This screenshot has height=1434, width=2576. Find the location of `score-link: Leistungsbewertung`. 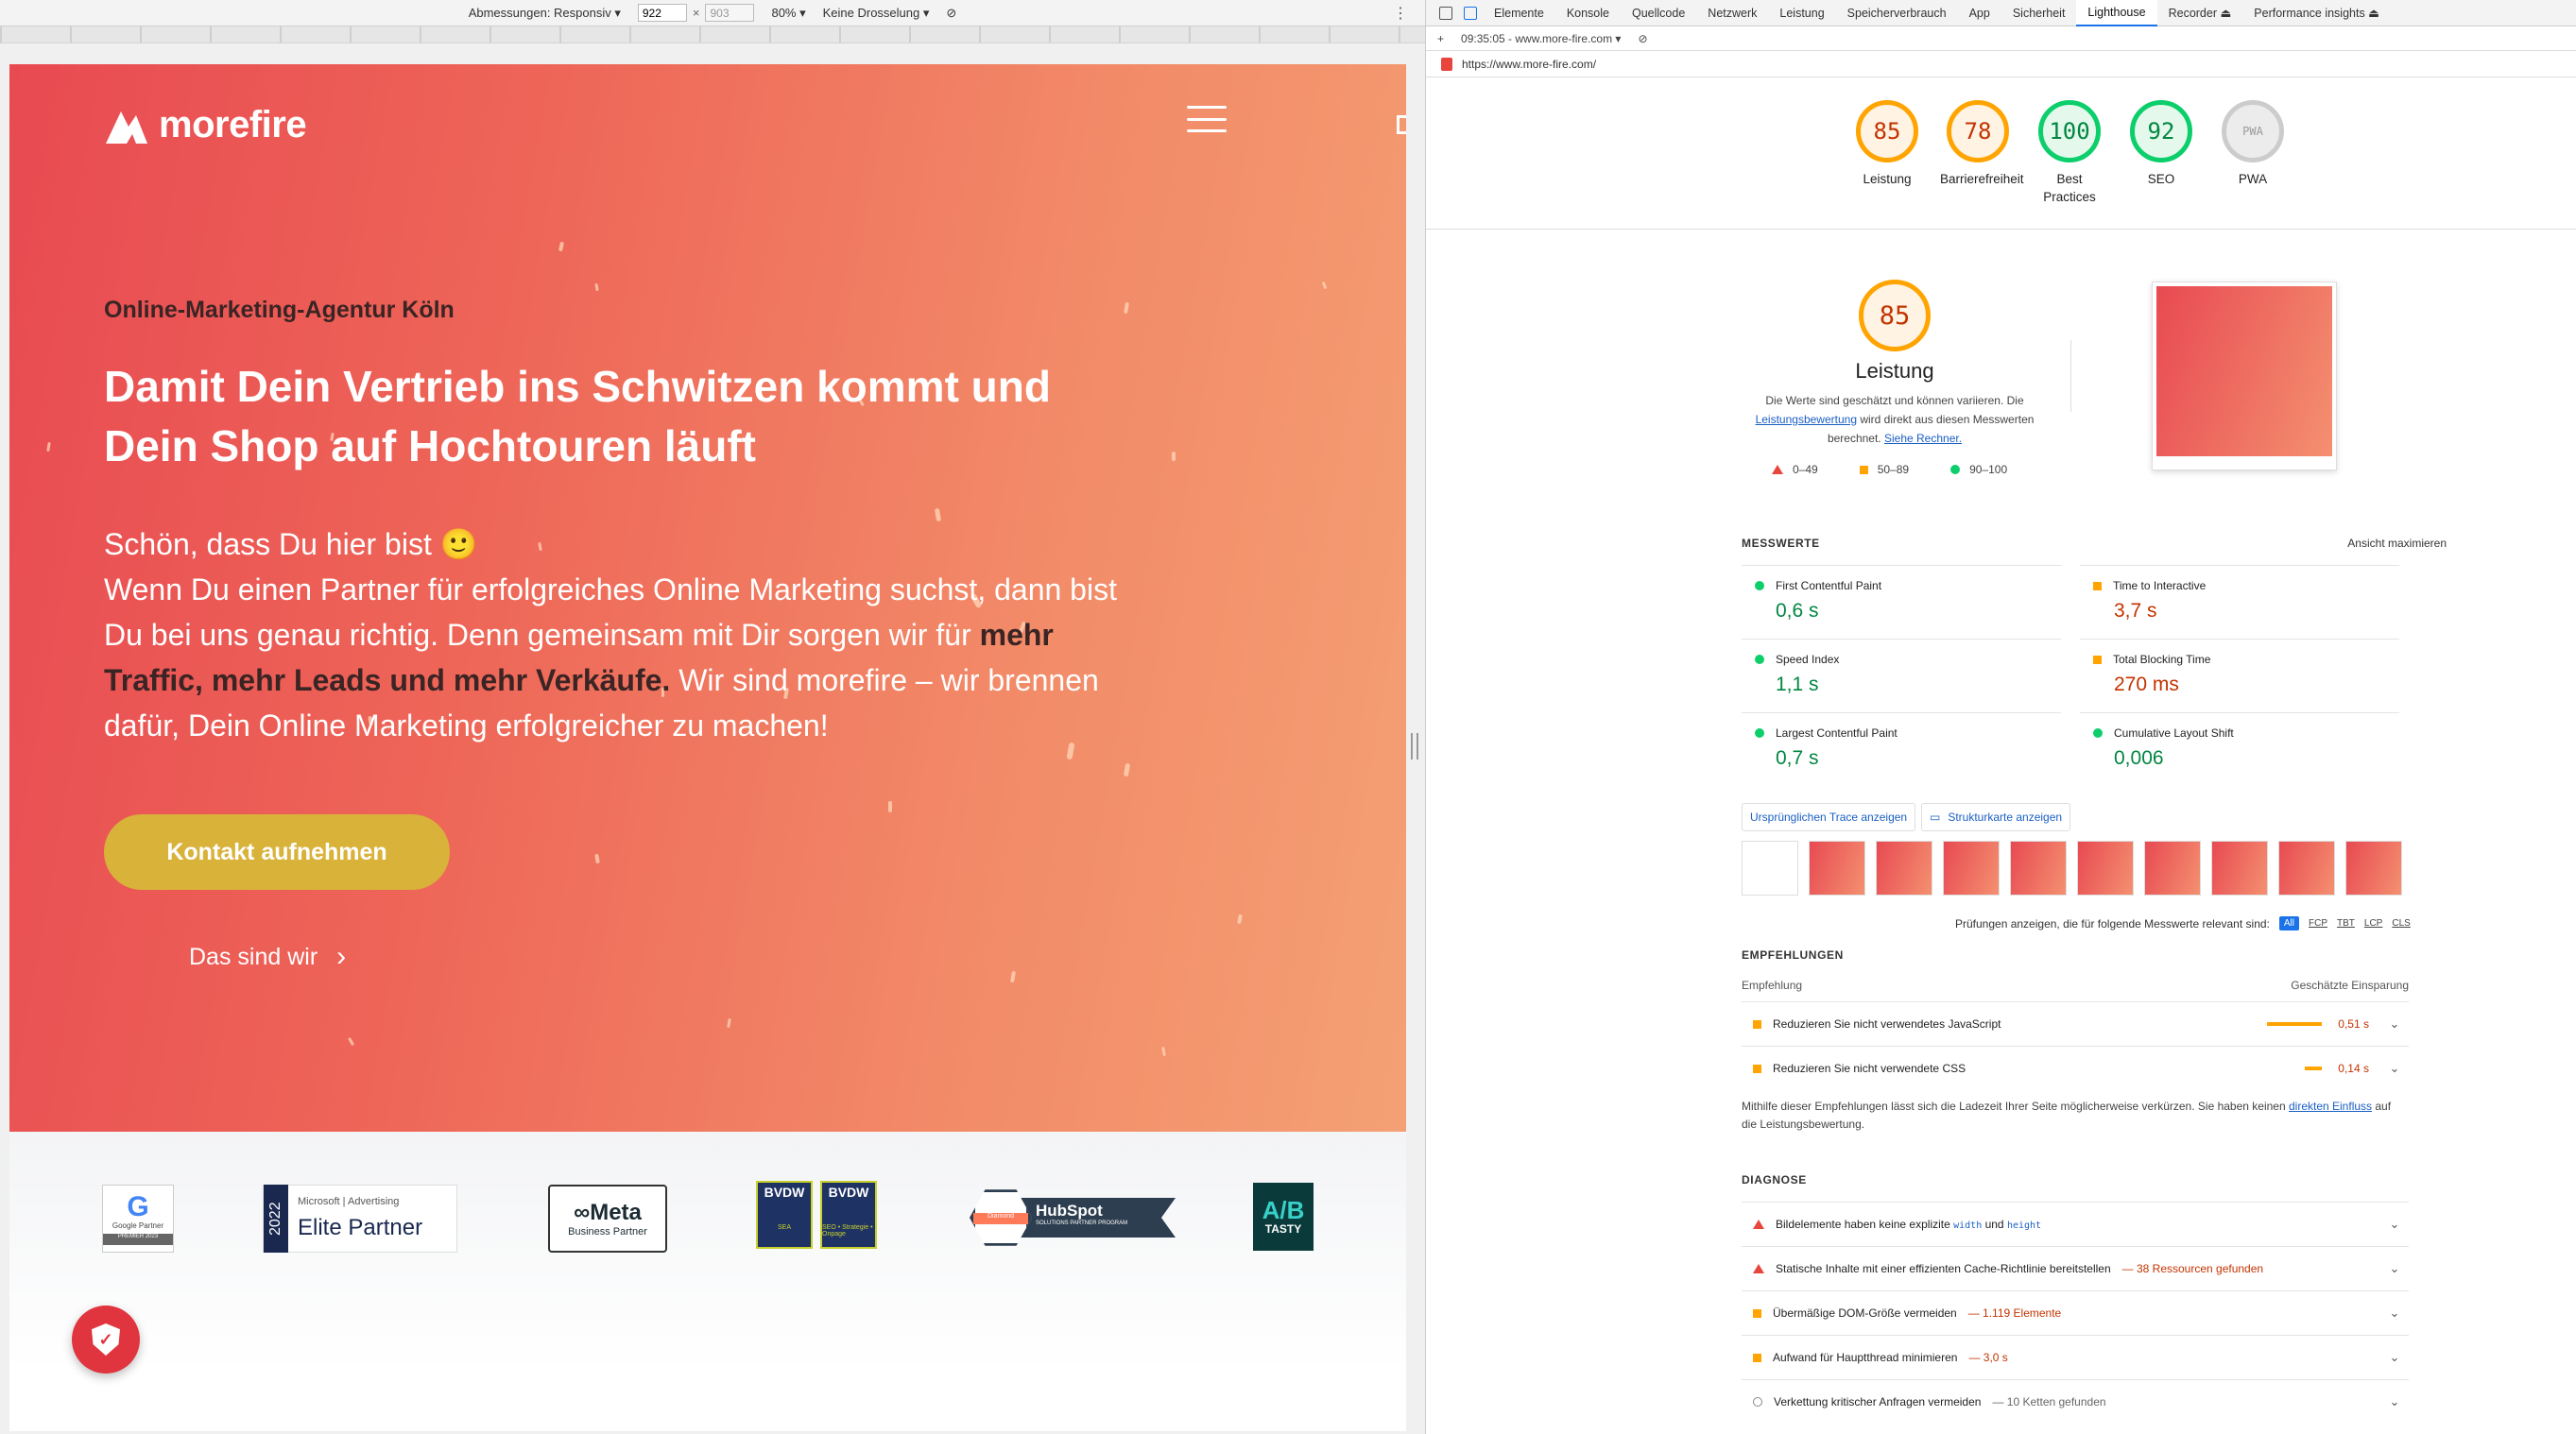

score-link: Leistungsbewertung is located at coordinates (1806, 419).